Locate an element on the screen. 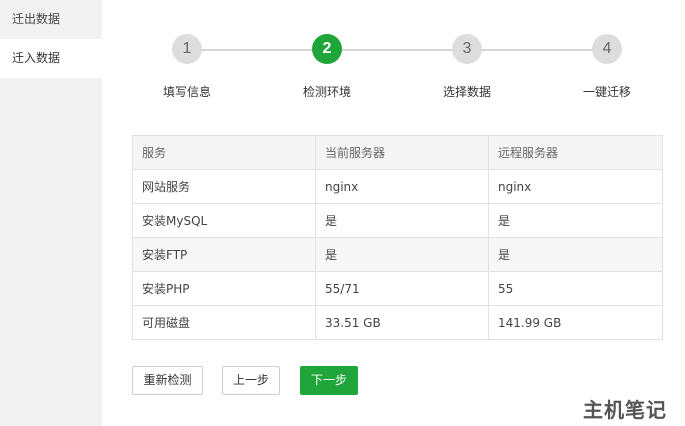 The image size is (685, 426). table-cell: 33.51 GB is located at coordinates (402, 322).